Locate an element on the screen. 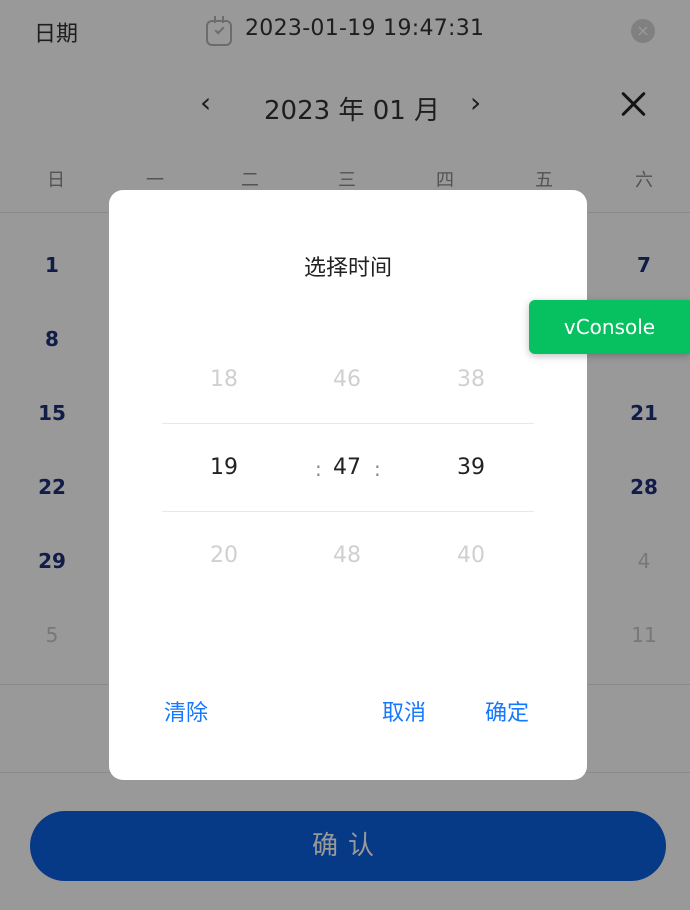 The width and height of the screenshot is (690, 910). clear-button: 清除 is located at coordinates (186, 711).